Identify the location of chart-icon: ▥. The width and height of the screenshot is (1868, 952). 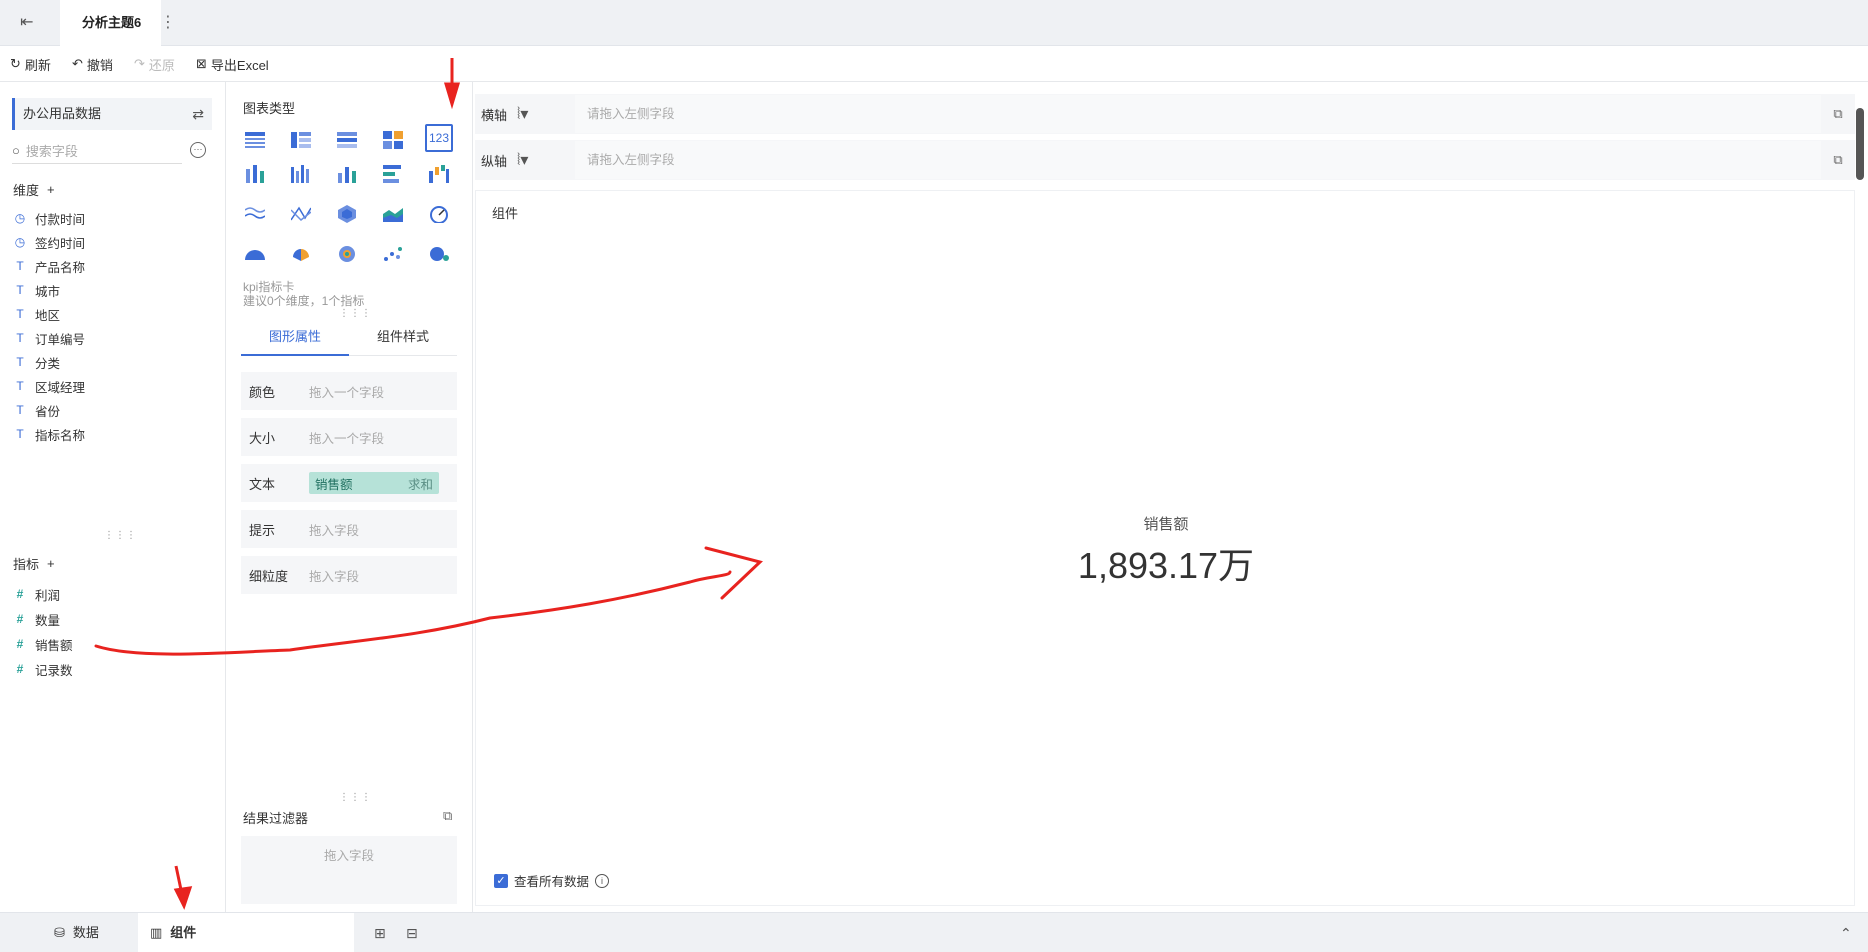
(156, 932).